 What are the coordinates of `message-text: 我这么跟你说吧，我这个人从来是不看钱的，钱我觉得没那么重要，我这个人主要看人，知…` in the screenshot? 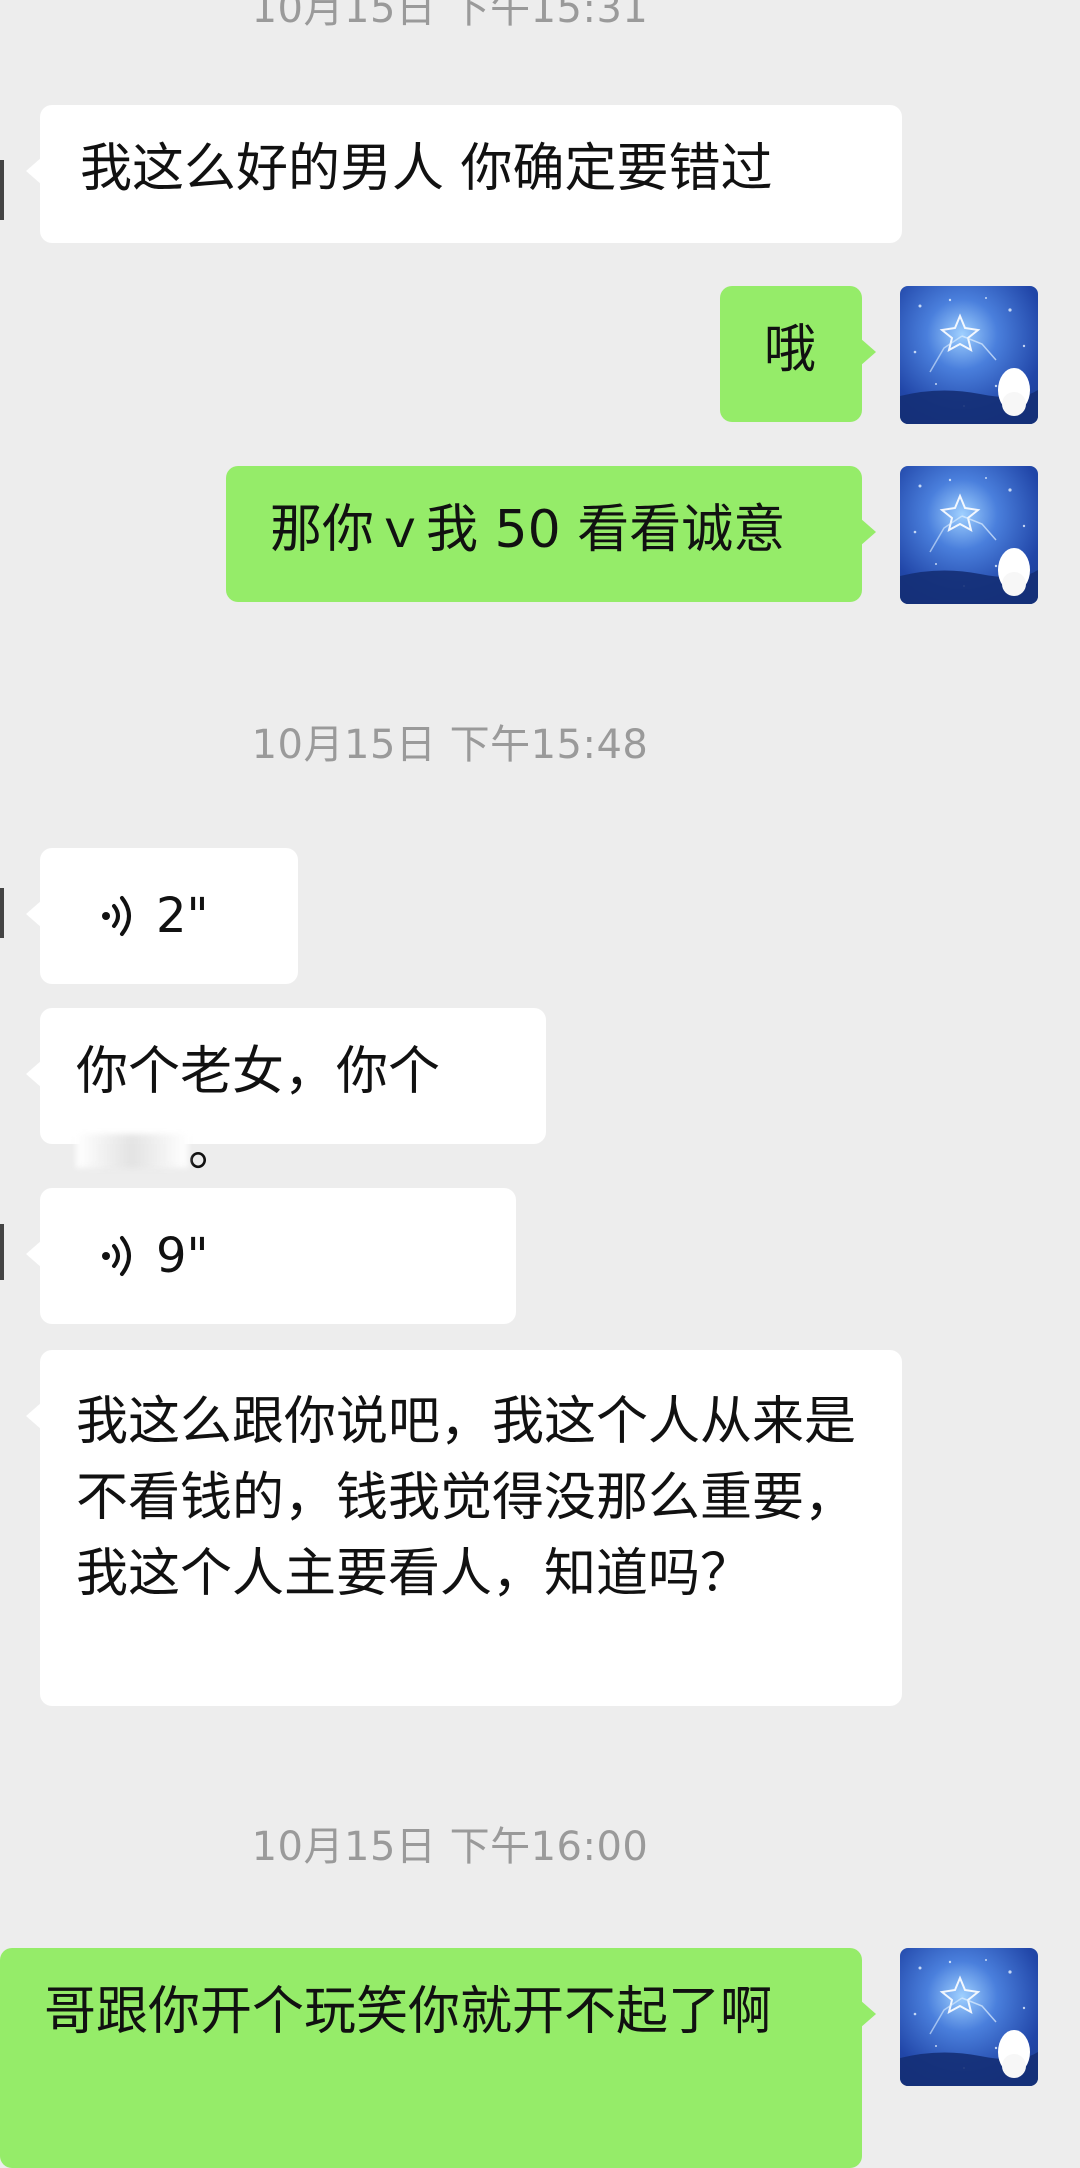 It's located at (466, 1498).